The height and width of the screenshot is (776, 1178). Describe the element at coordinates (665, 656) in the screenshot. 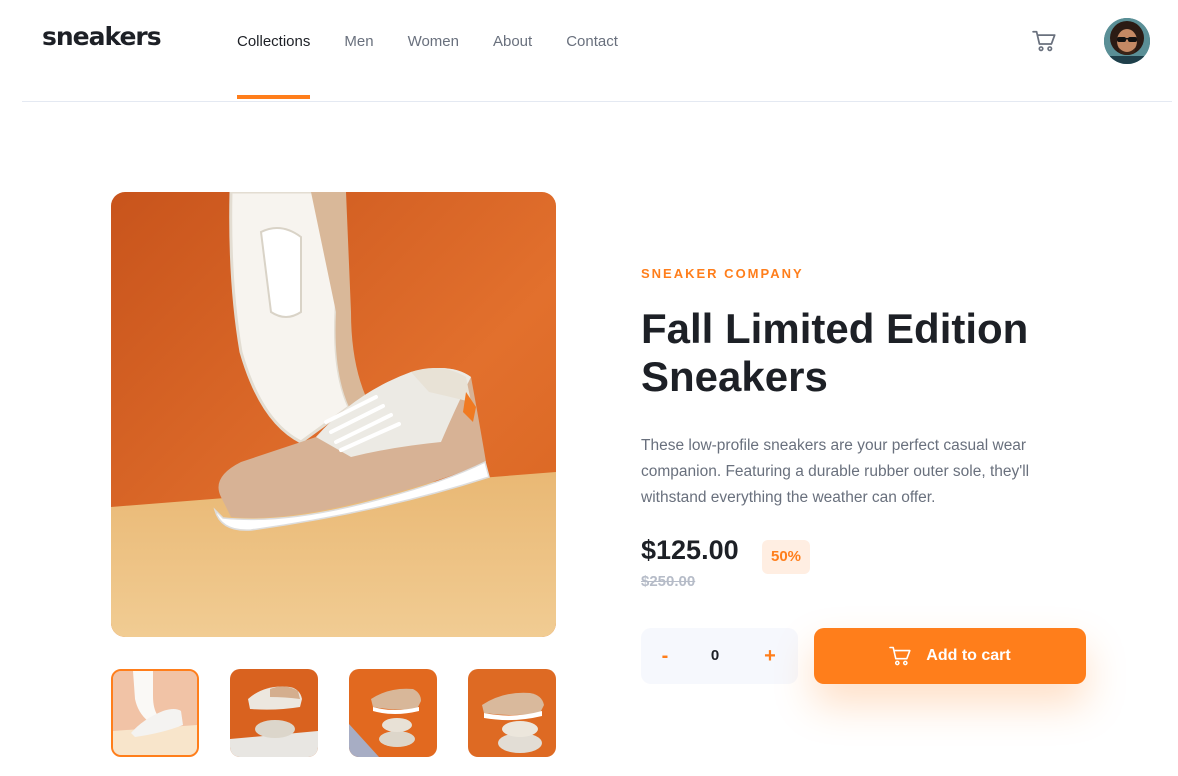

I see `decrease-quantity-button: -` at that location.